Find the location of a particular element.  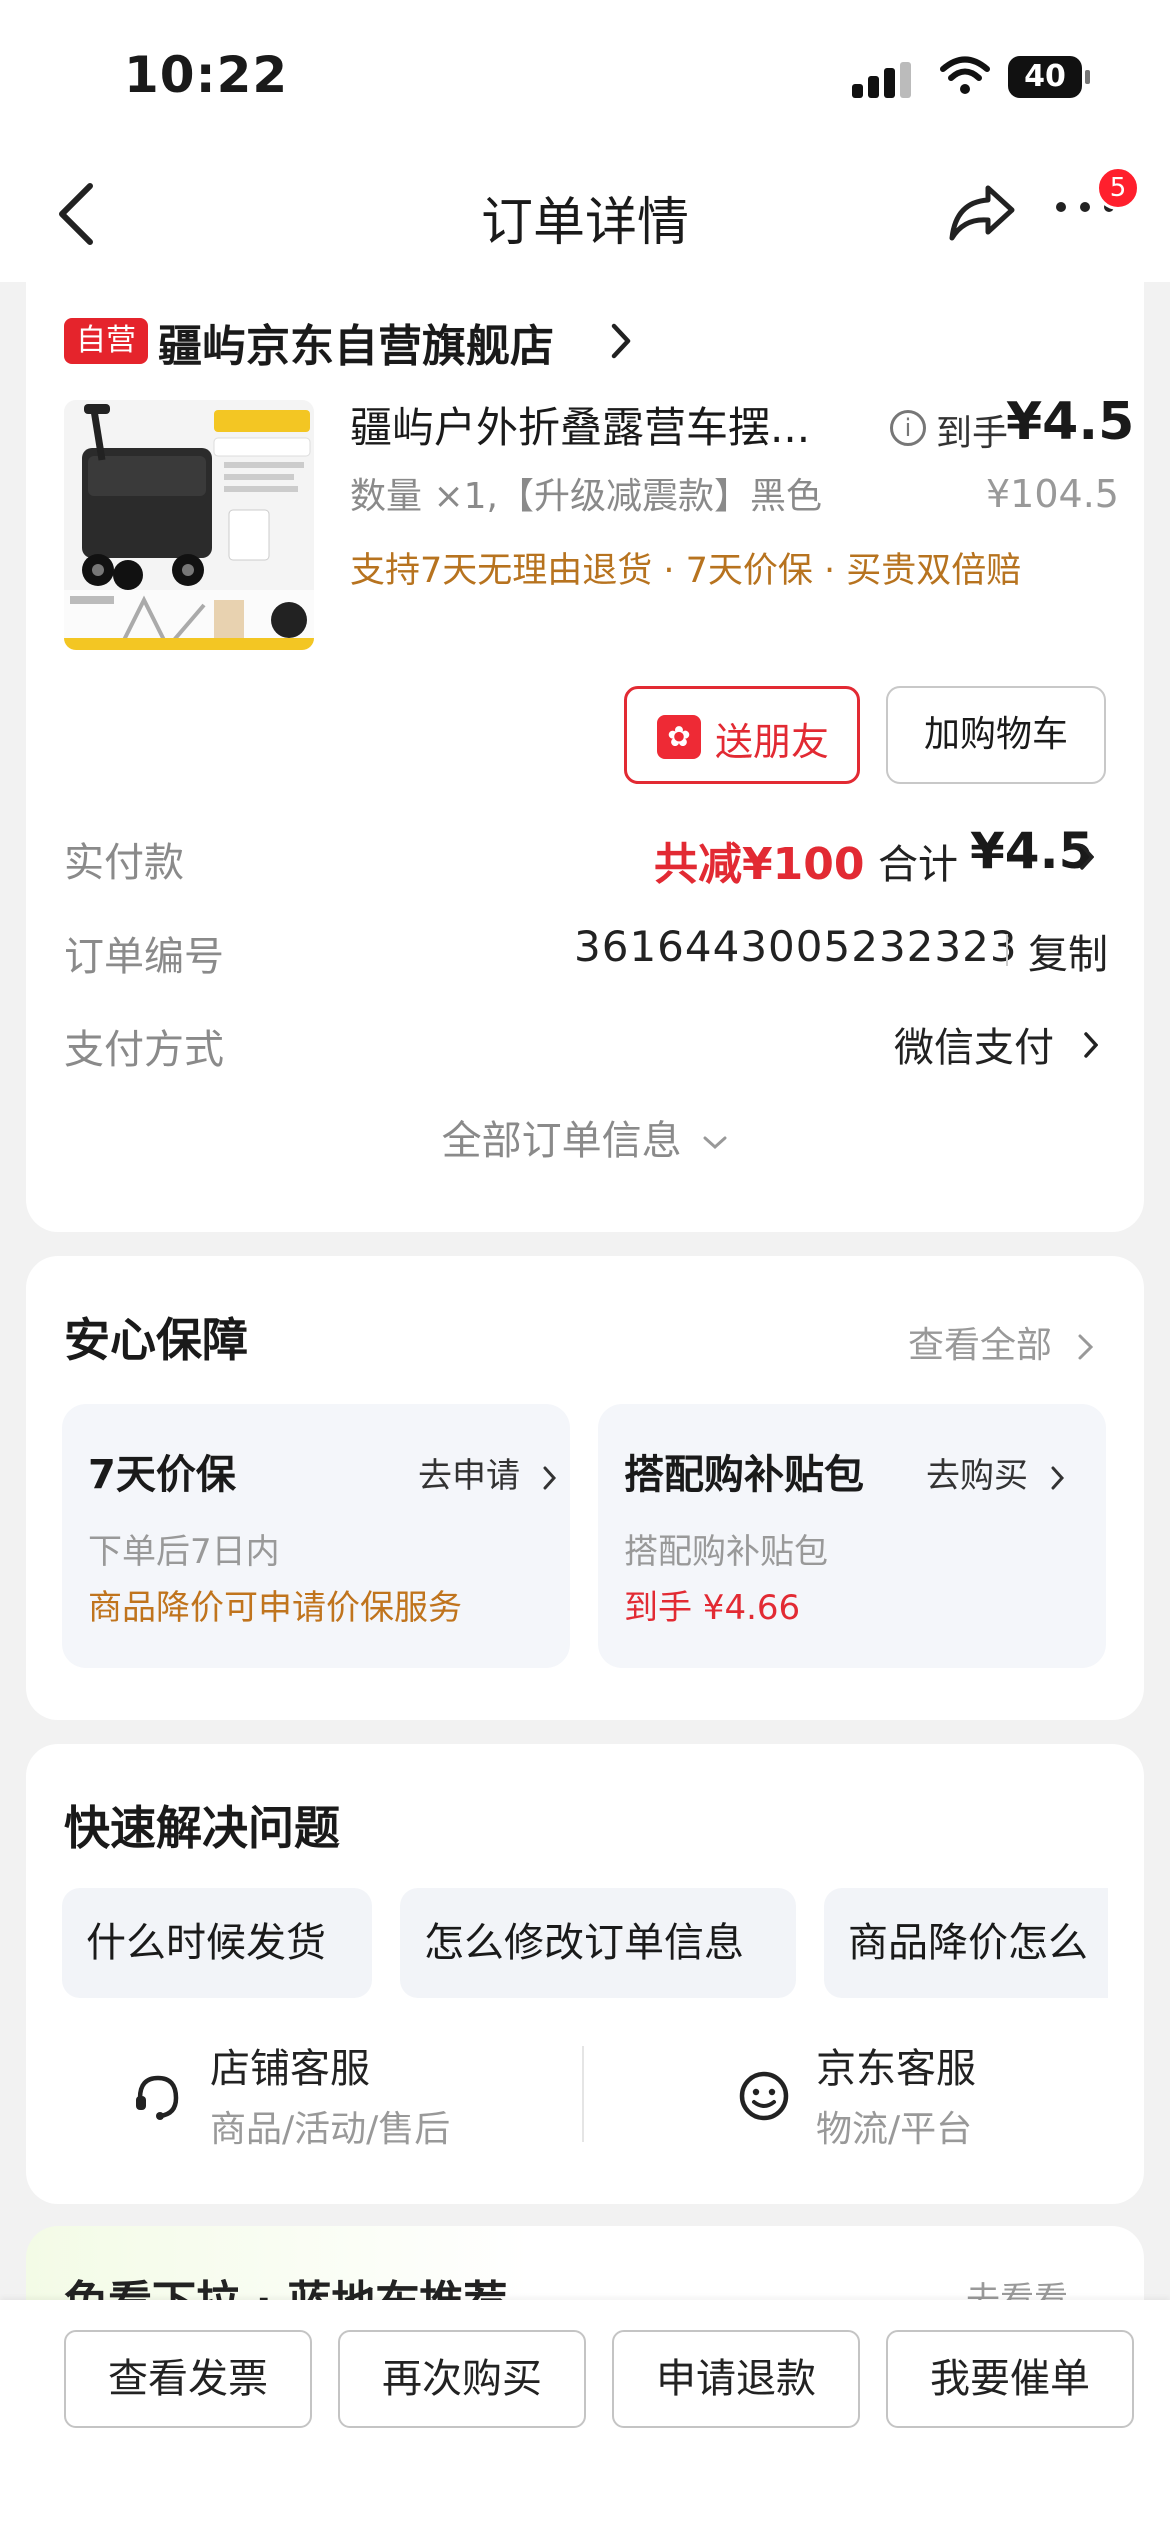

store-name: 疆屿京东自营旗舰店 is located at coordinates (356, 342).